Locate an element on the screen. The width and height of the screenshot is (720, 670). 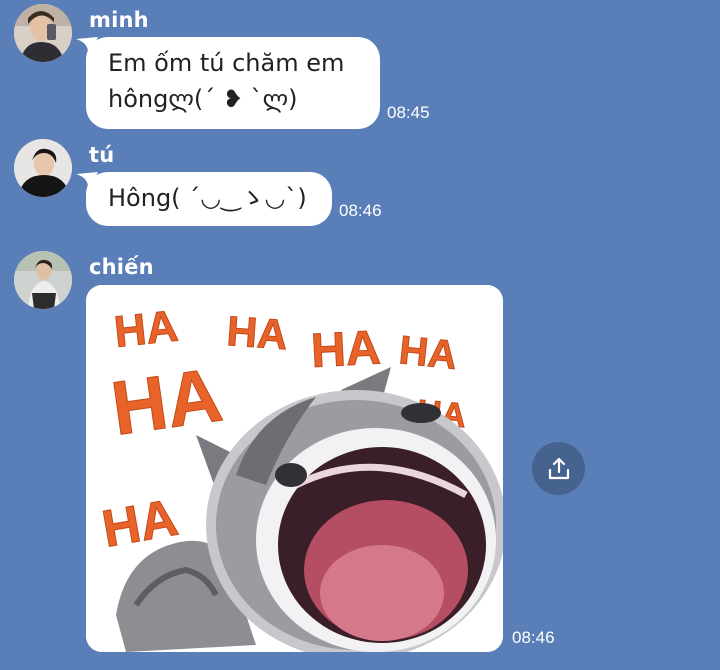
sender-name-chien: chiến is located at coordinates (121, 267).